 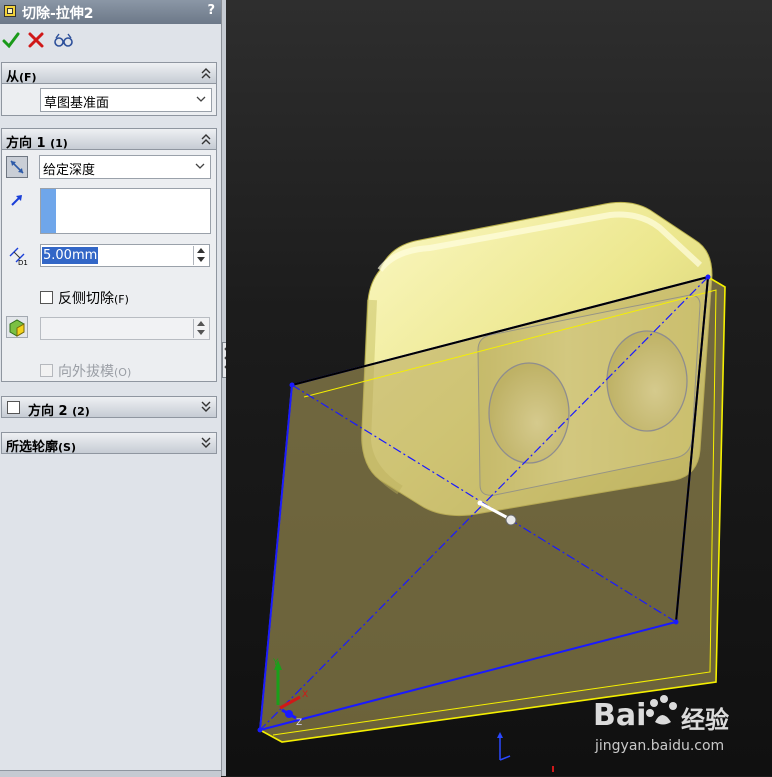 What do you see at coordinates (211, 10) in the screenshot?
I see `help-button: ?` at bounding box center [211, 10].